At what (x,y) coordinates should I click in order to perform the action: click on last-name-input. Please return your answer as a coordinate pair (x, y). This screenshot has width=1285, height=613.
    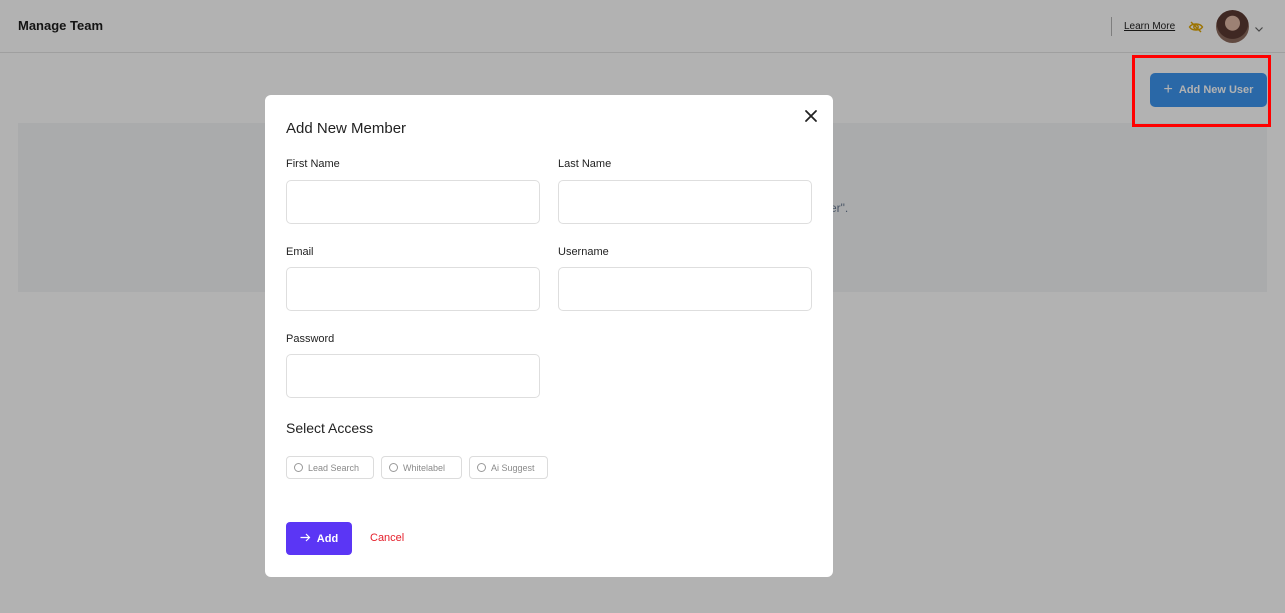
    Looking at the image, I should click on (685, 202).